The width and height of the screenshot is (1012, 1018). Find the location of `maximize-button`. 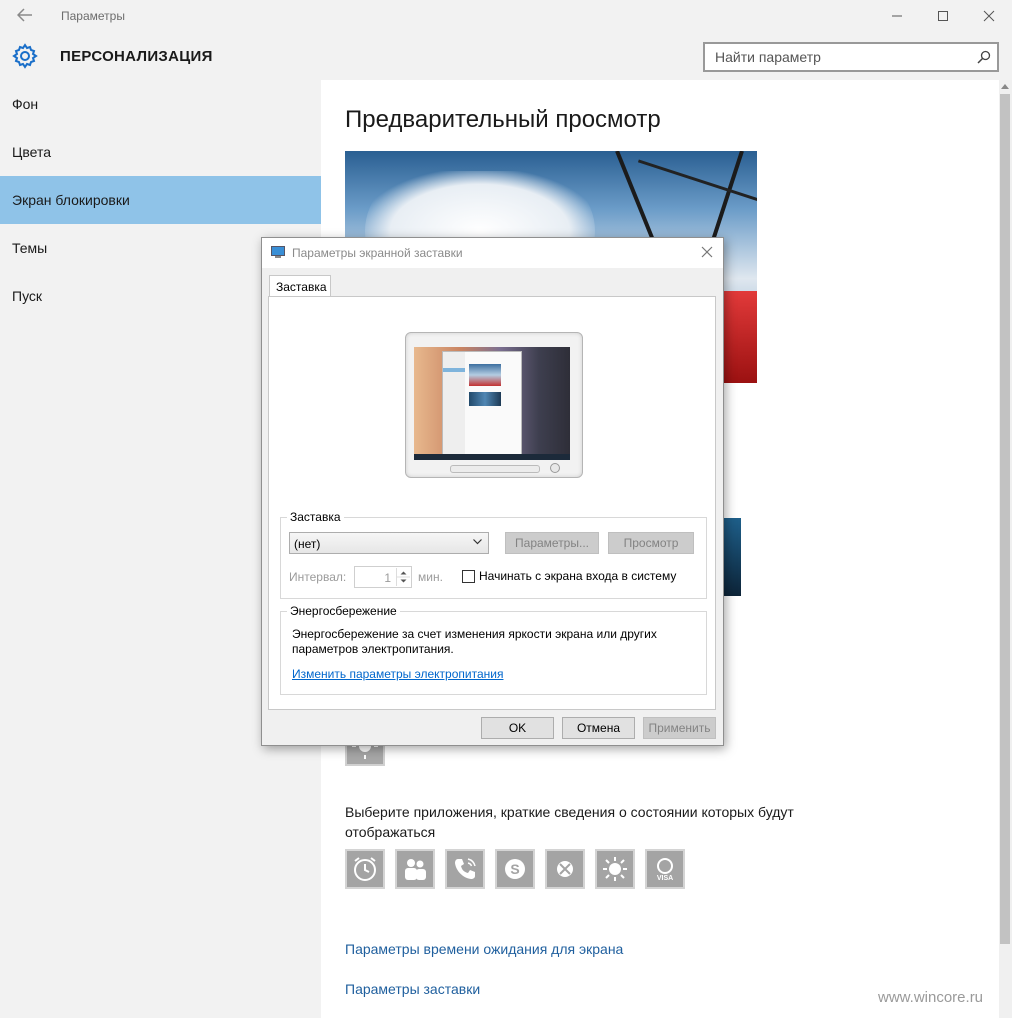

maximize-button is located at coordinates (943, 16).